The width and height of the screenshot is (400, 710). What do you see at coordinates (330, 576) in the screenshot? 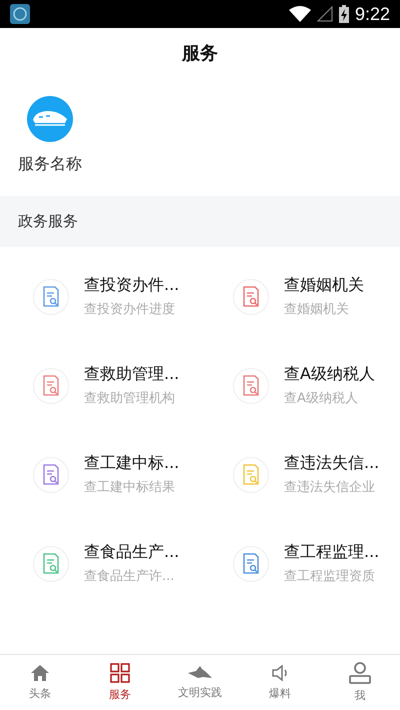
I see `service-subtitle: 查工程监理资质` at bounding box center [330, 576].